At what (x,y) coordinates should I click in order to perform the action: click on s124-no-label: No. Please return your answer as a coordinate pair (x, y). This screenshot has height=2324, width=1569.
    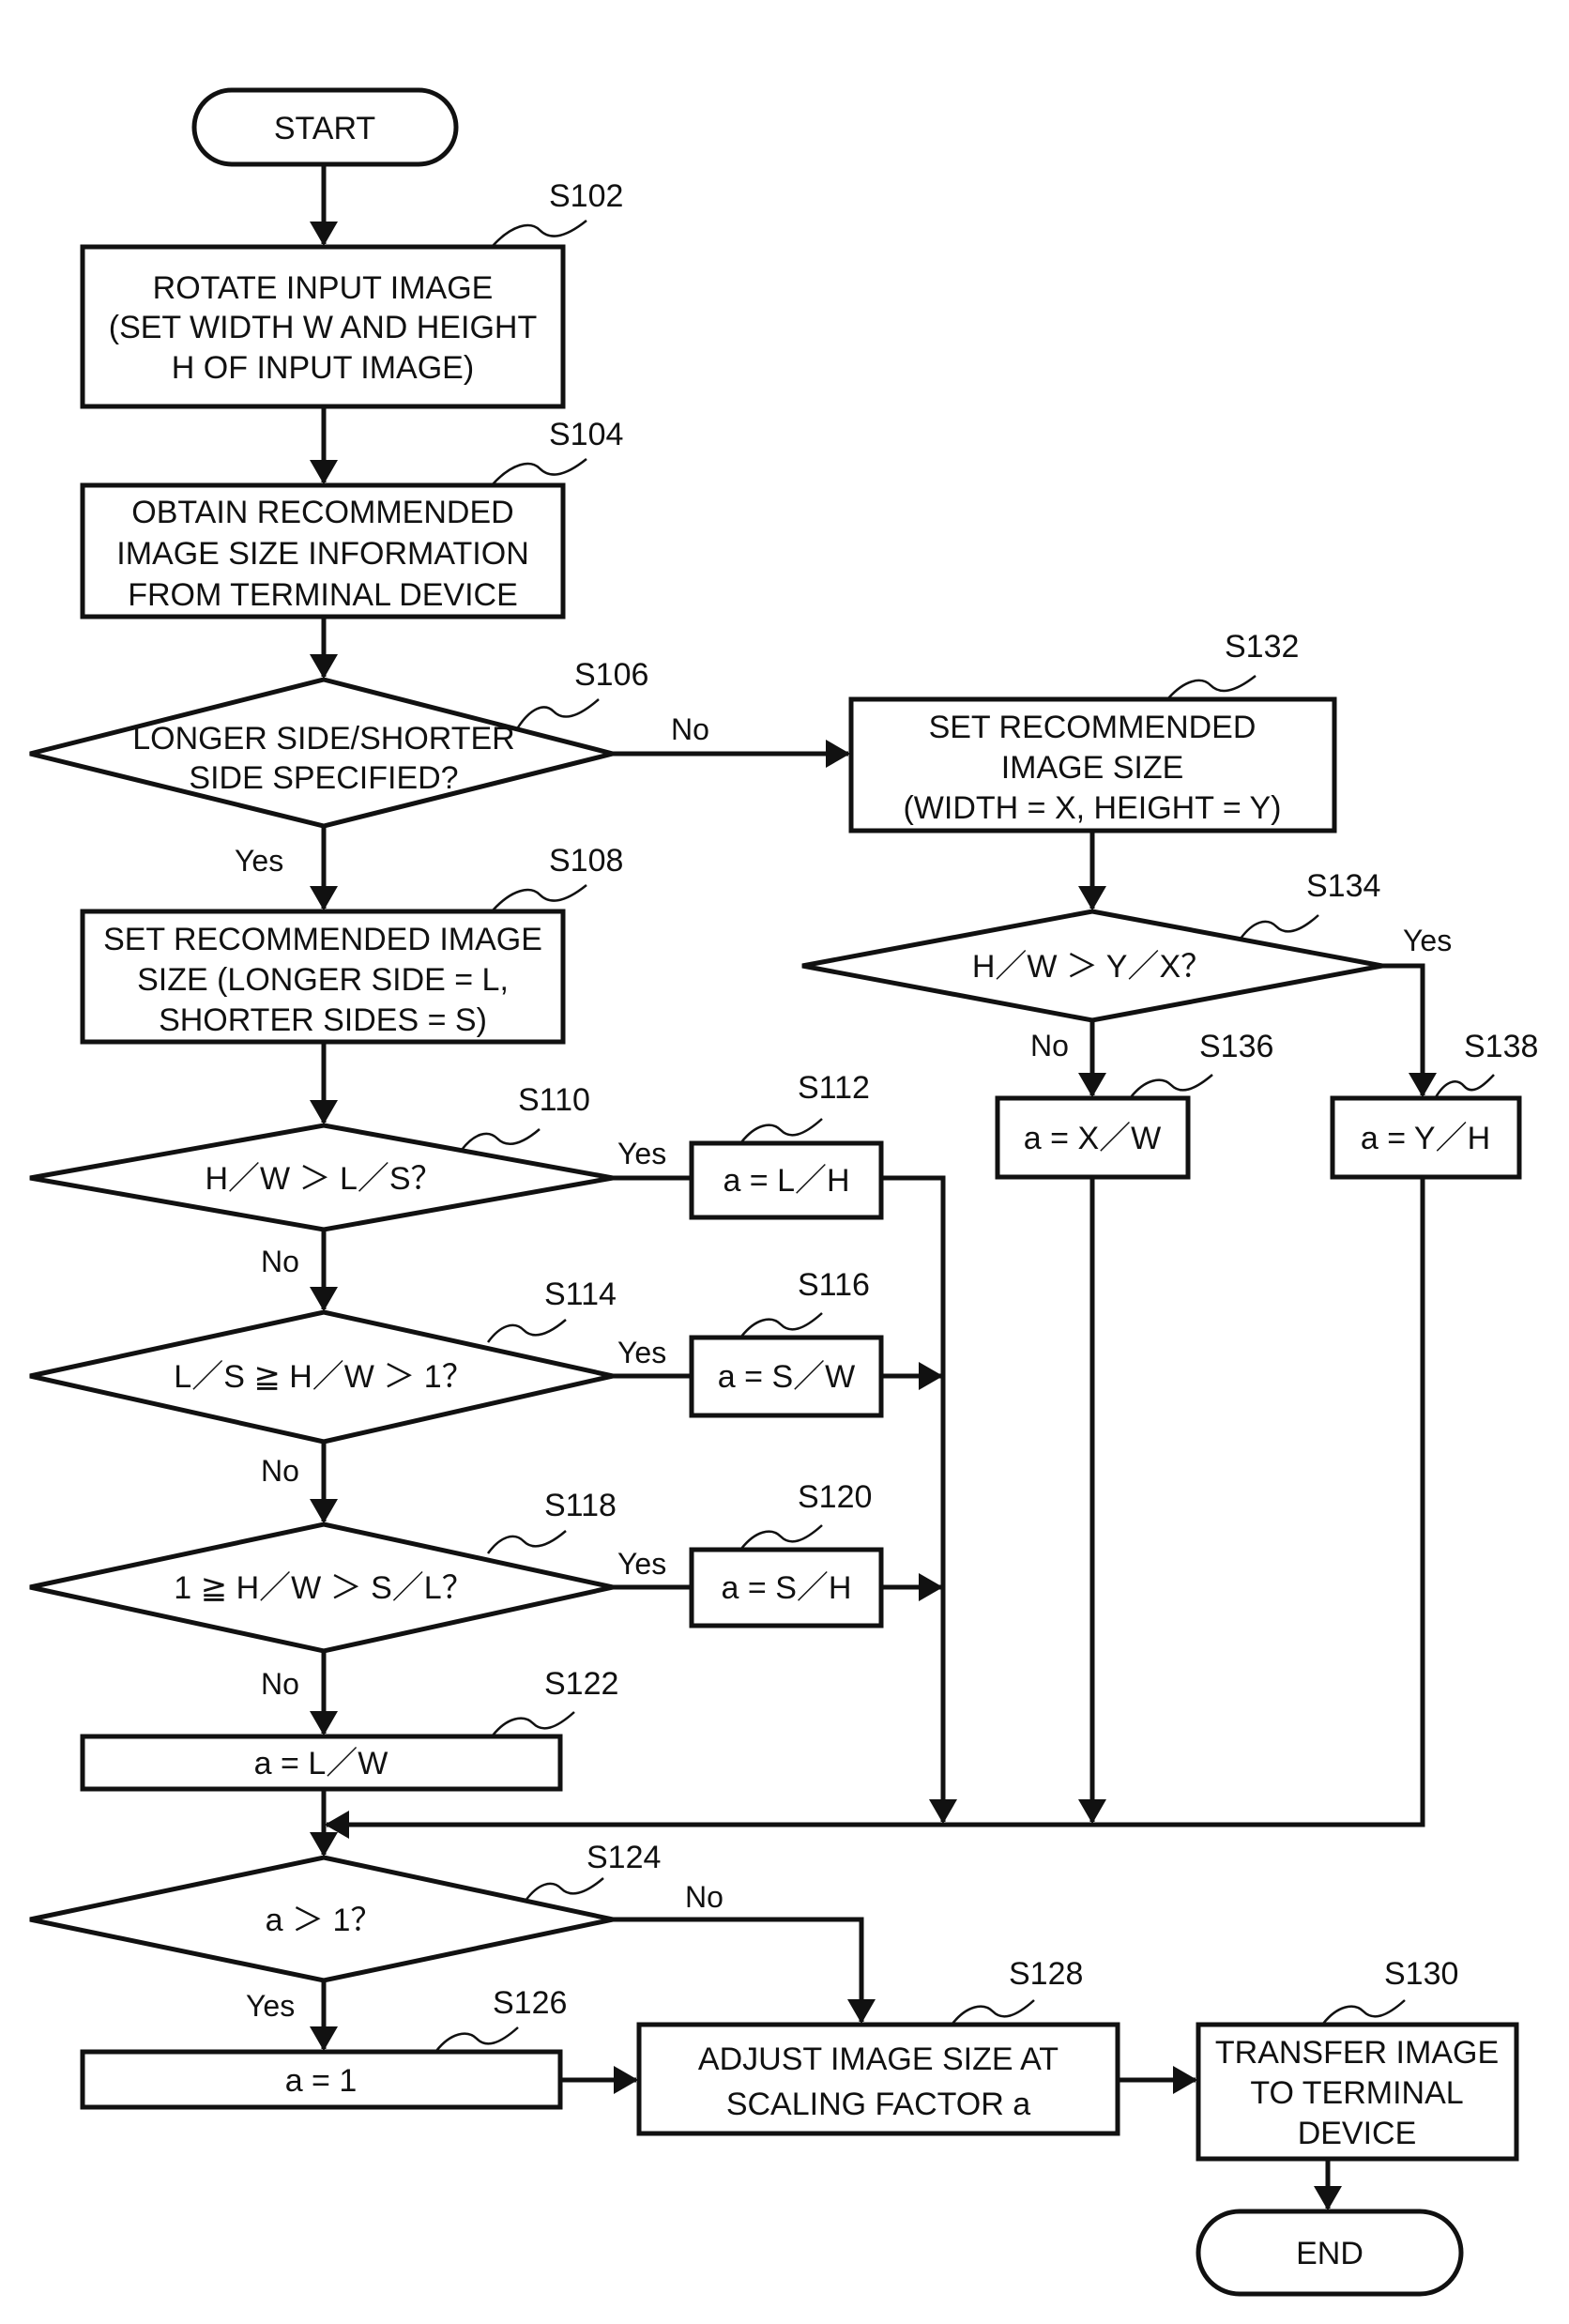
    Looking at the image, I should click on (705, 1897).